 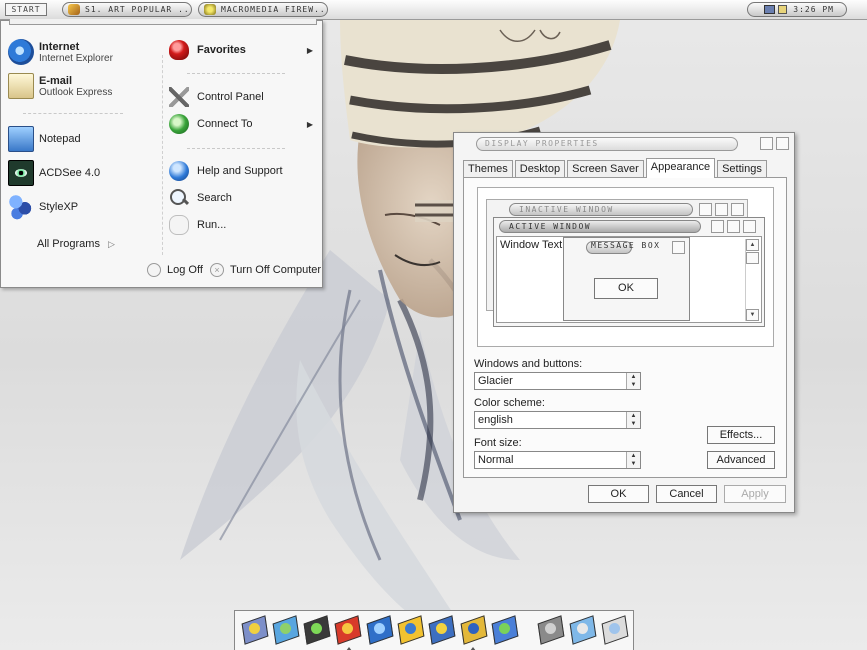 I want to click on start-item-stylexp: StyleXP, so click(x=43, y=207).